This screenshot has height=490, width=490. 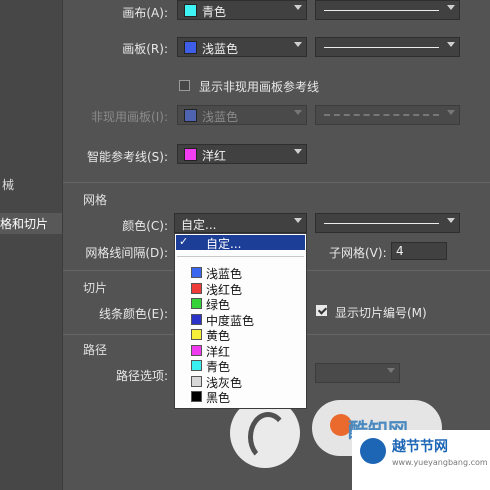 I want to click on smart-guides-label: 智能参考线(S):, so click(x=127, y=157).